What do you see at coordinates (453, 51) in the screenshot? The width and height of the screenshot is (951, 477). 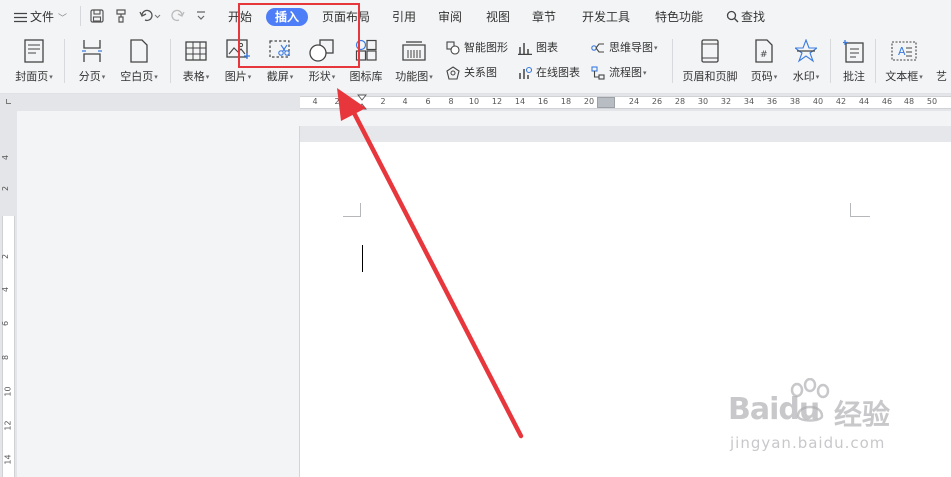 I see `smart-shape-icon` at bounding box center [453, 51].